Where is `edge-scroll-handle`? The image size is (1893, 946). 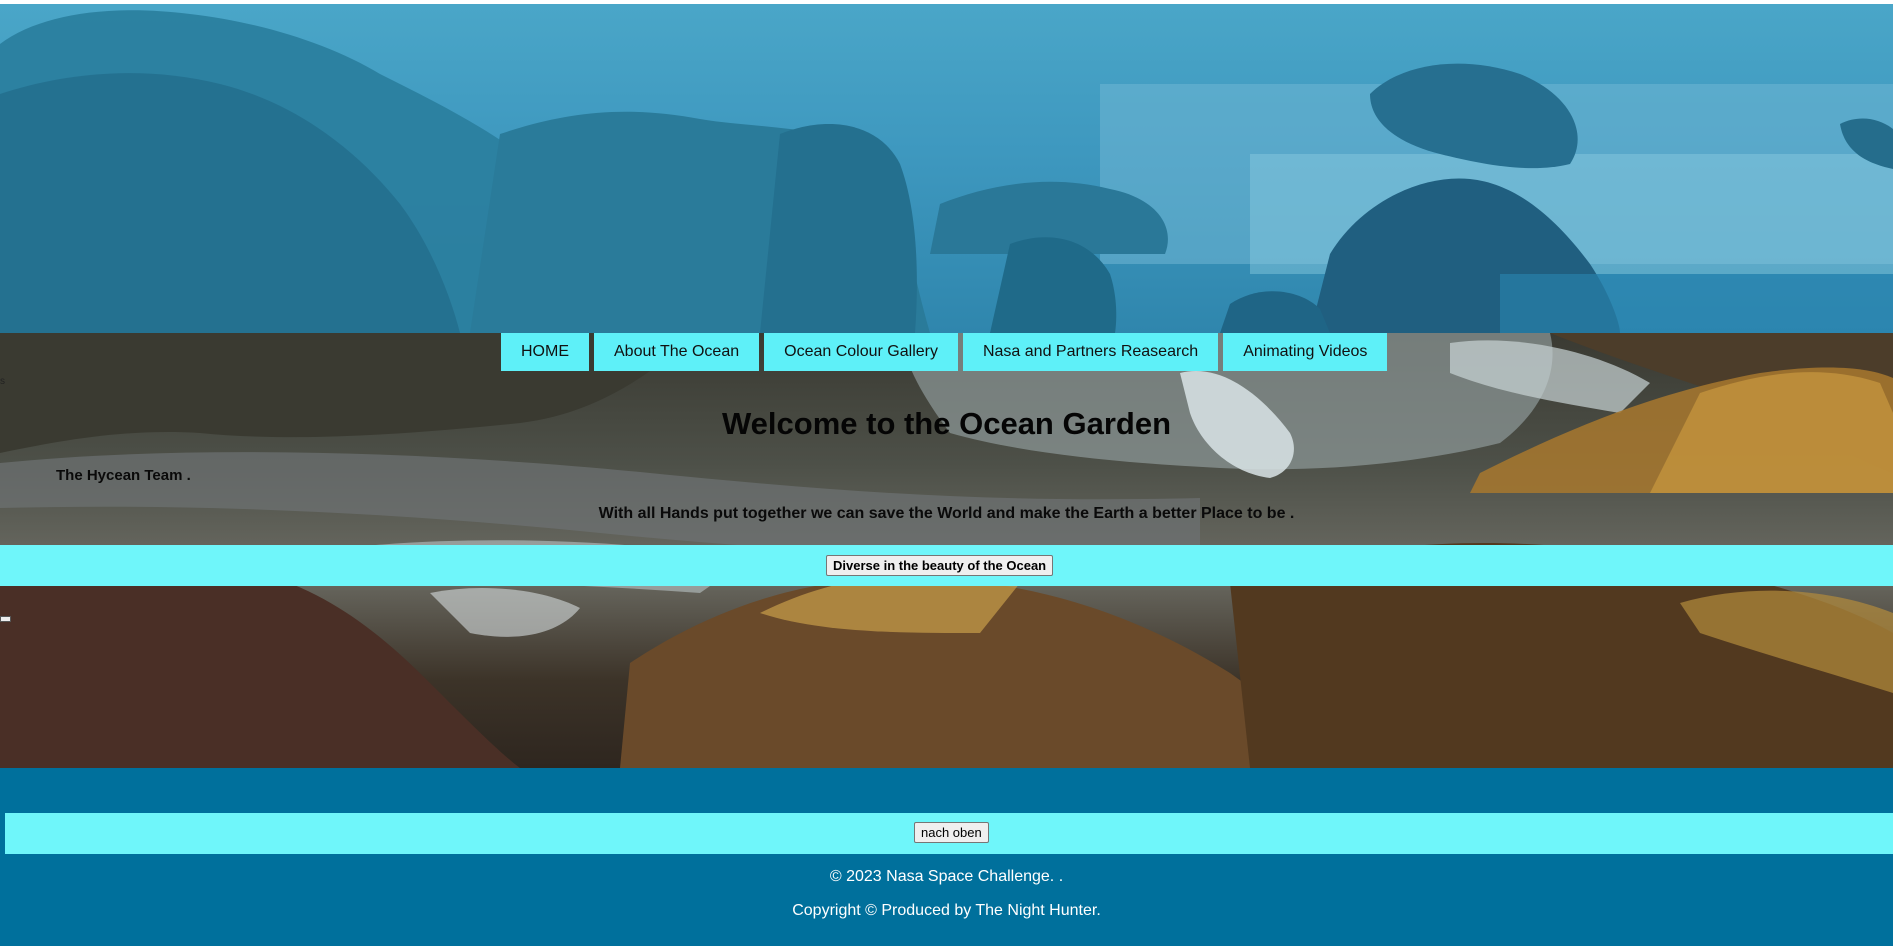
edge-scroll-handle is located at coordinates (5, 619).